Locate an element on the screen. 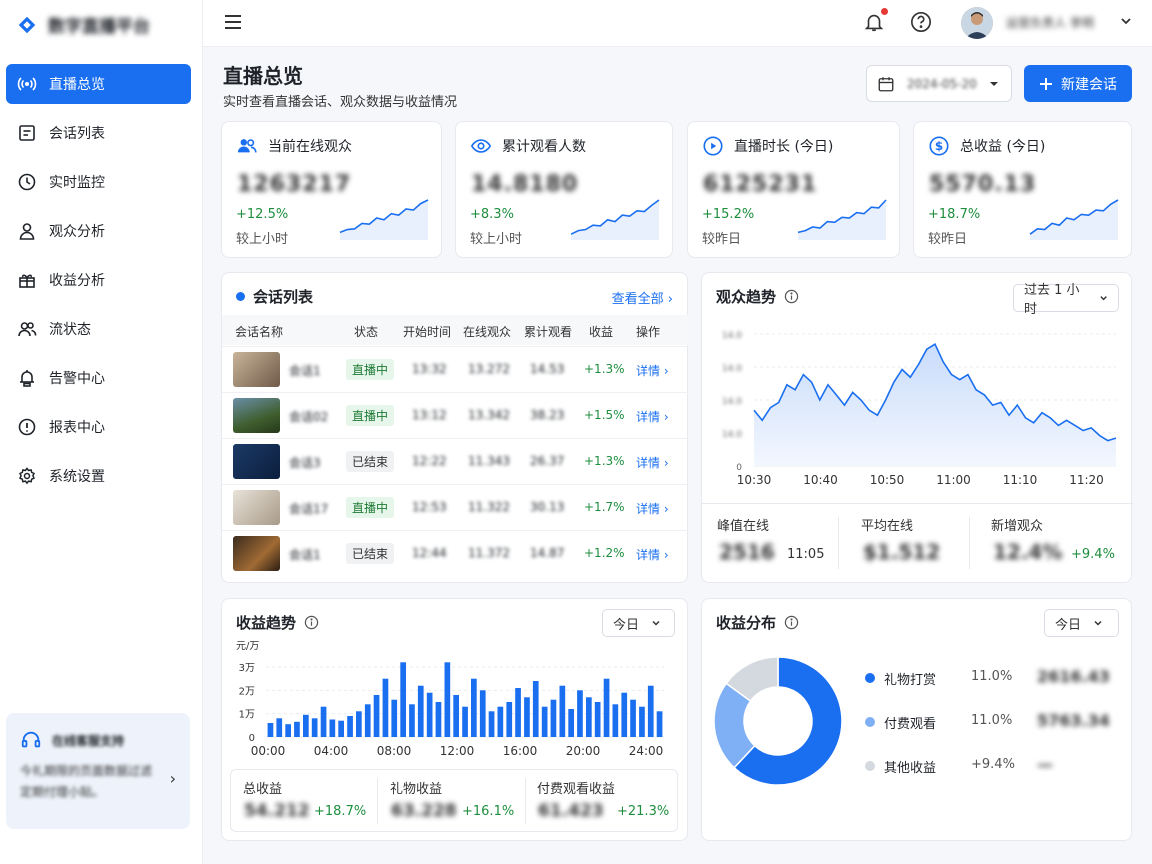  area-fill is located at coordinates (935, 405).